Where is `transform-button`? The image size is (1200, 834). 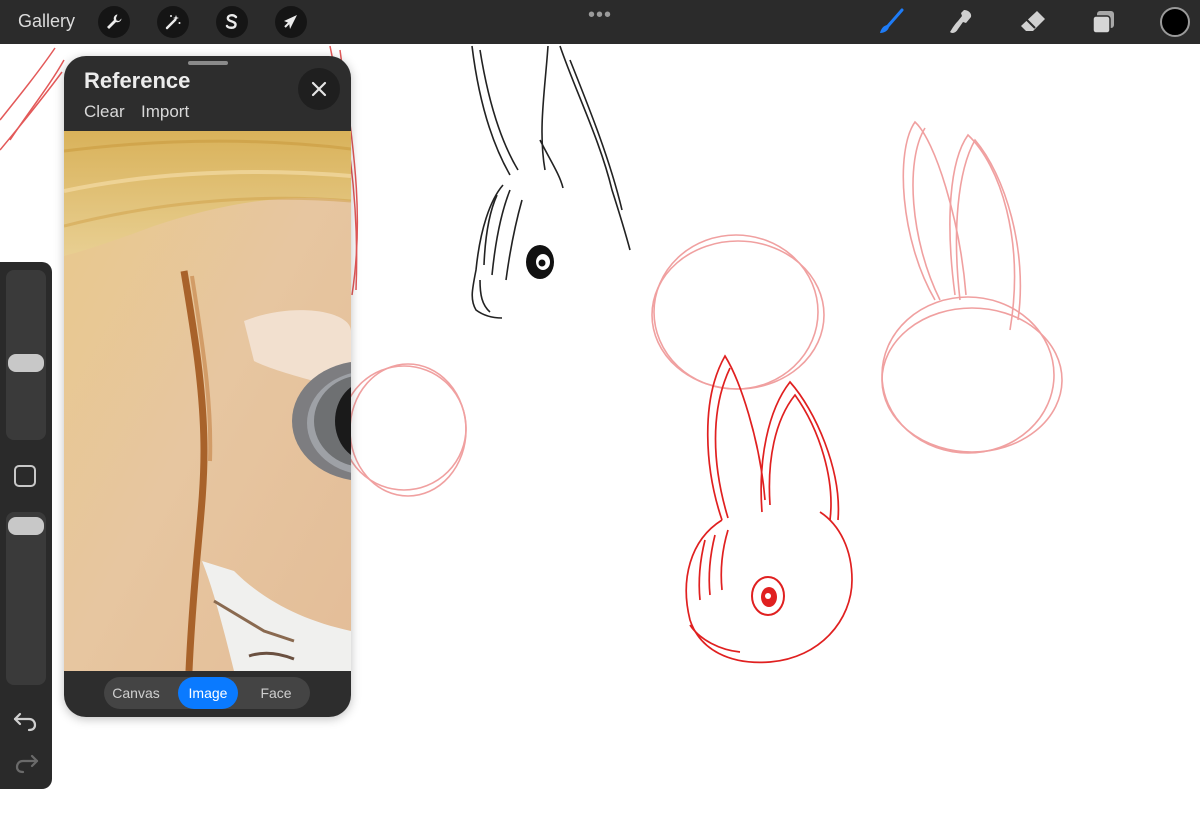
transform-button is located at coordinates (291, 22).